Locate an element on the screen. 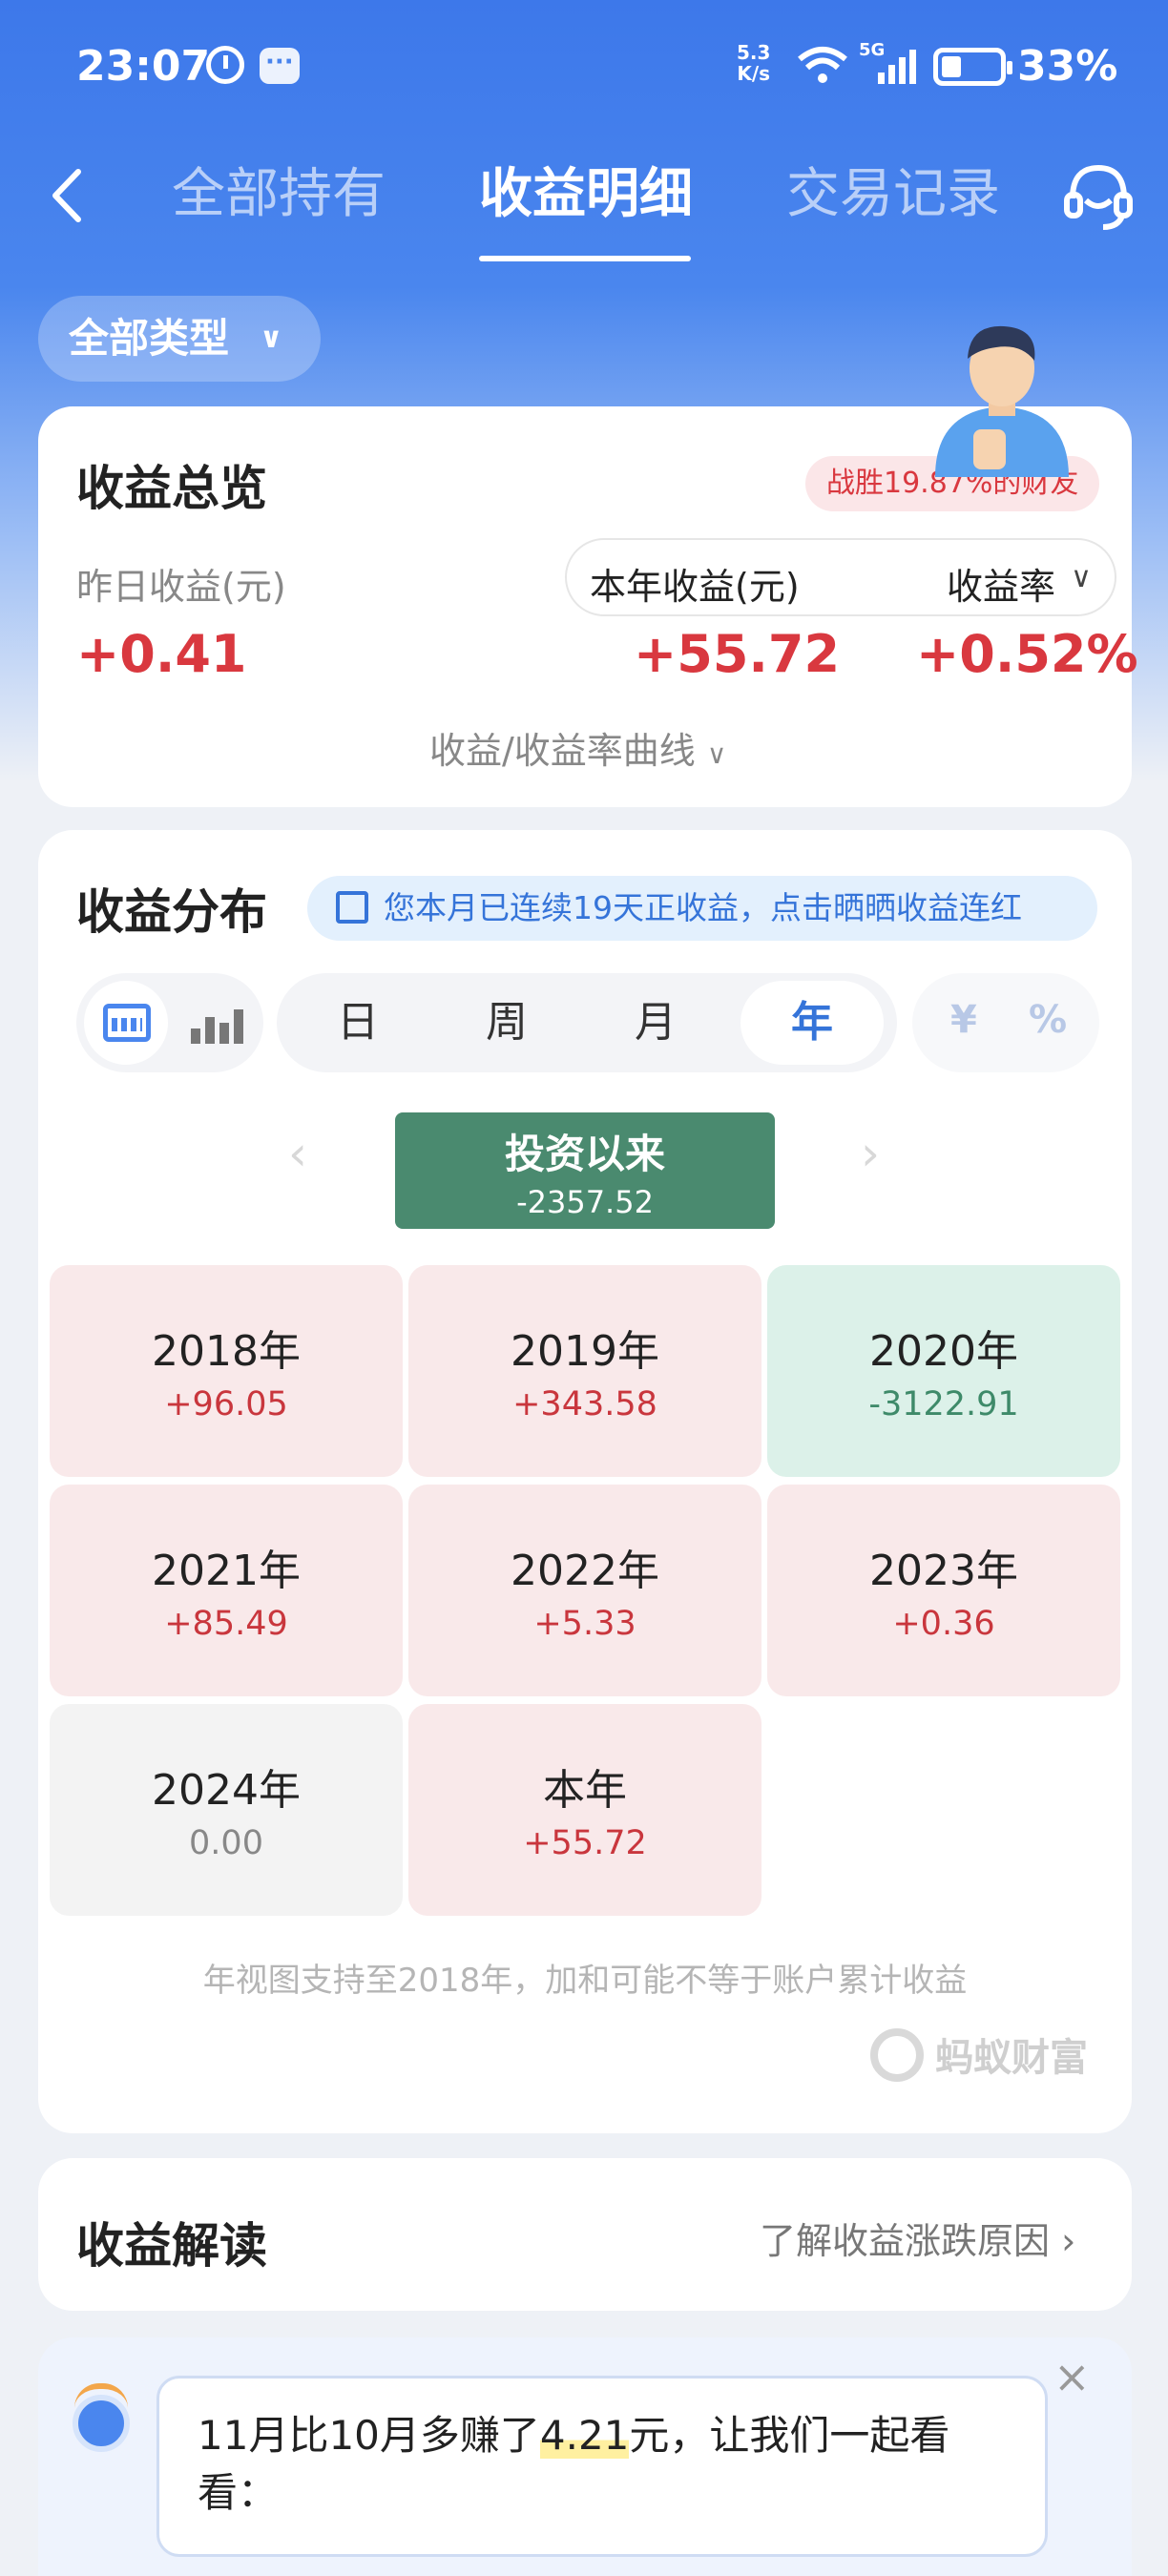  chevron-right-icon: › is located at coordinates (1069, 2241).